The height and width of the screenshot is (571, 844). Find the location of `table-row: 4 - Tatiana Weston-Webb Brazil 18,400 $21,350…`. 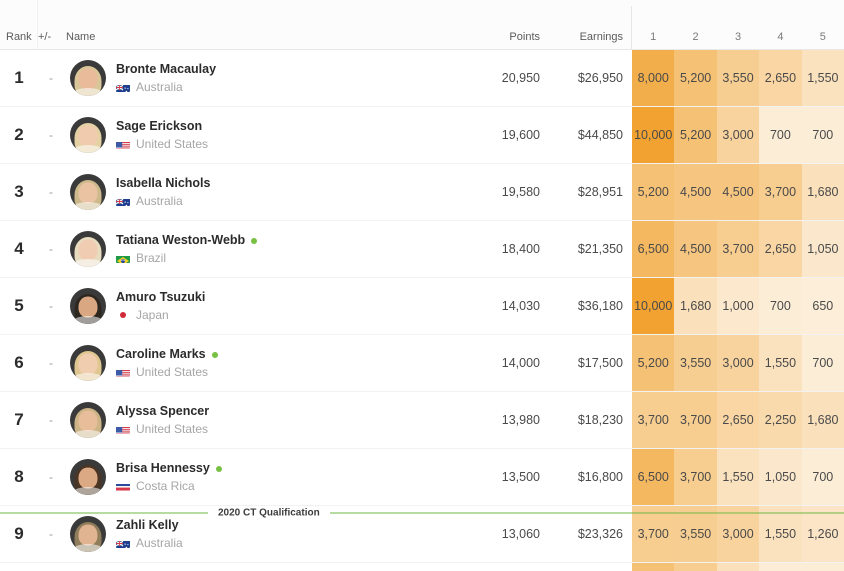

table-row: 4 - Tatiana Weston-Webb Brazil 18,400 $21,350… is located at coordinates (422, 249).